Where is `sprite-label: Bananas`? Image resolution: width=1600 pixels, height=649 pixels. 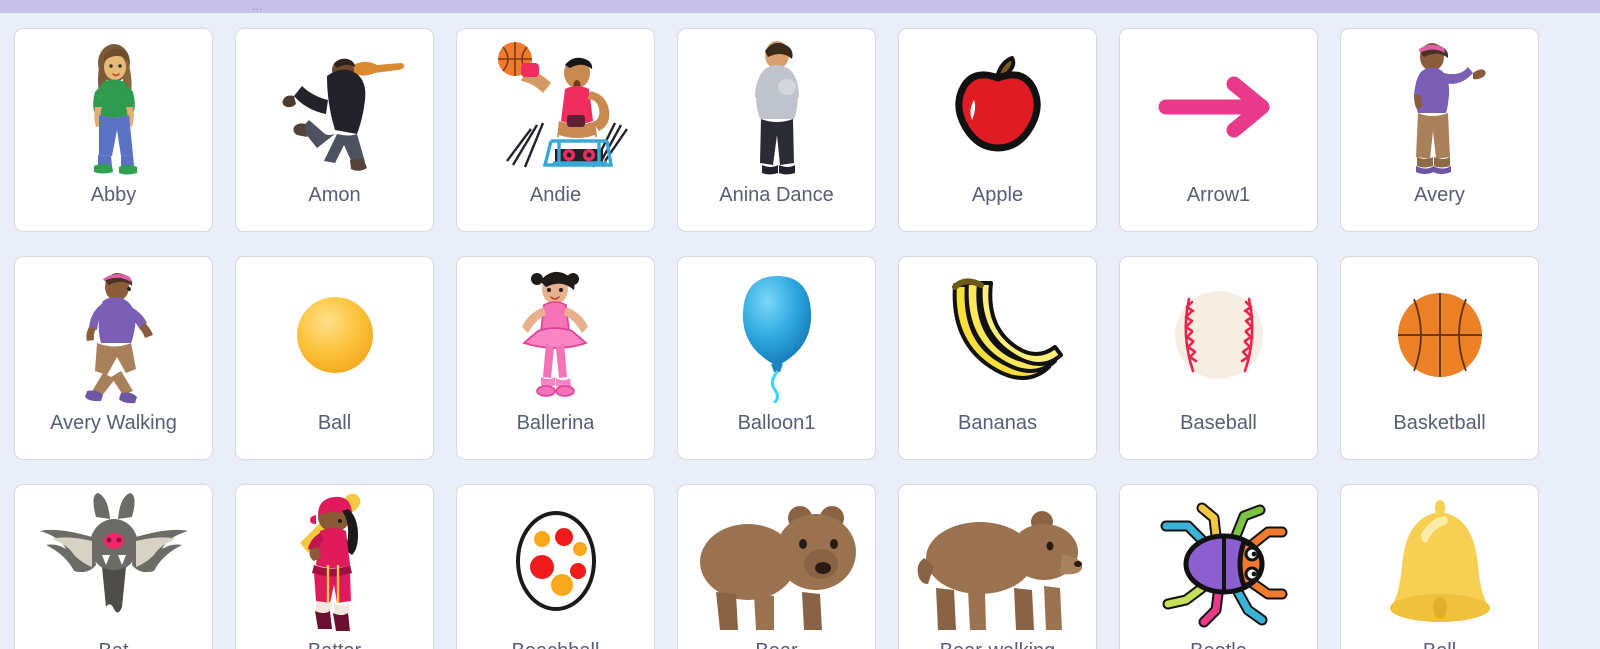 sprite-label: Bananas is located at coordinates (997, 423).